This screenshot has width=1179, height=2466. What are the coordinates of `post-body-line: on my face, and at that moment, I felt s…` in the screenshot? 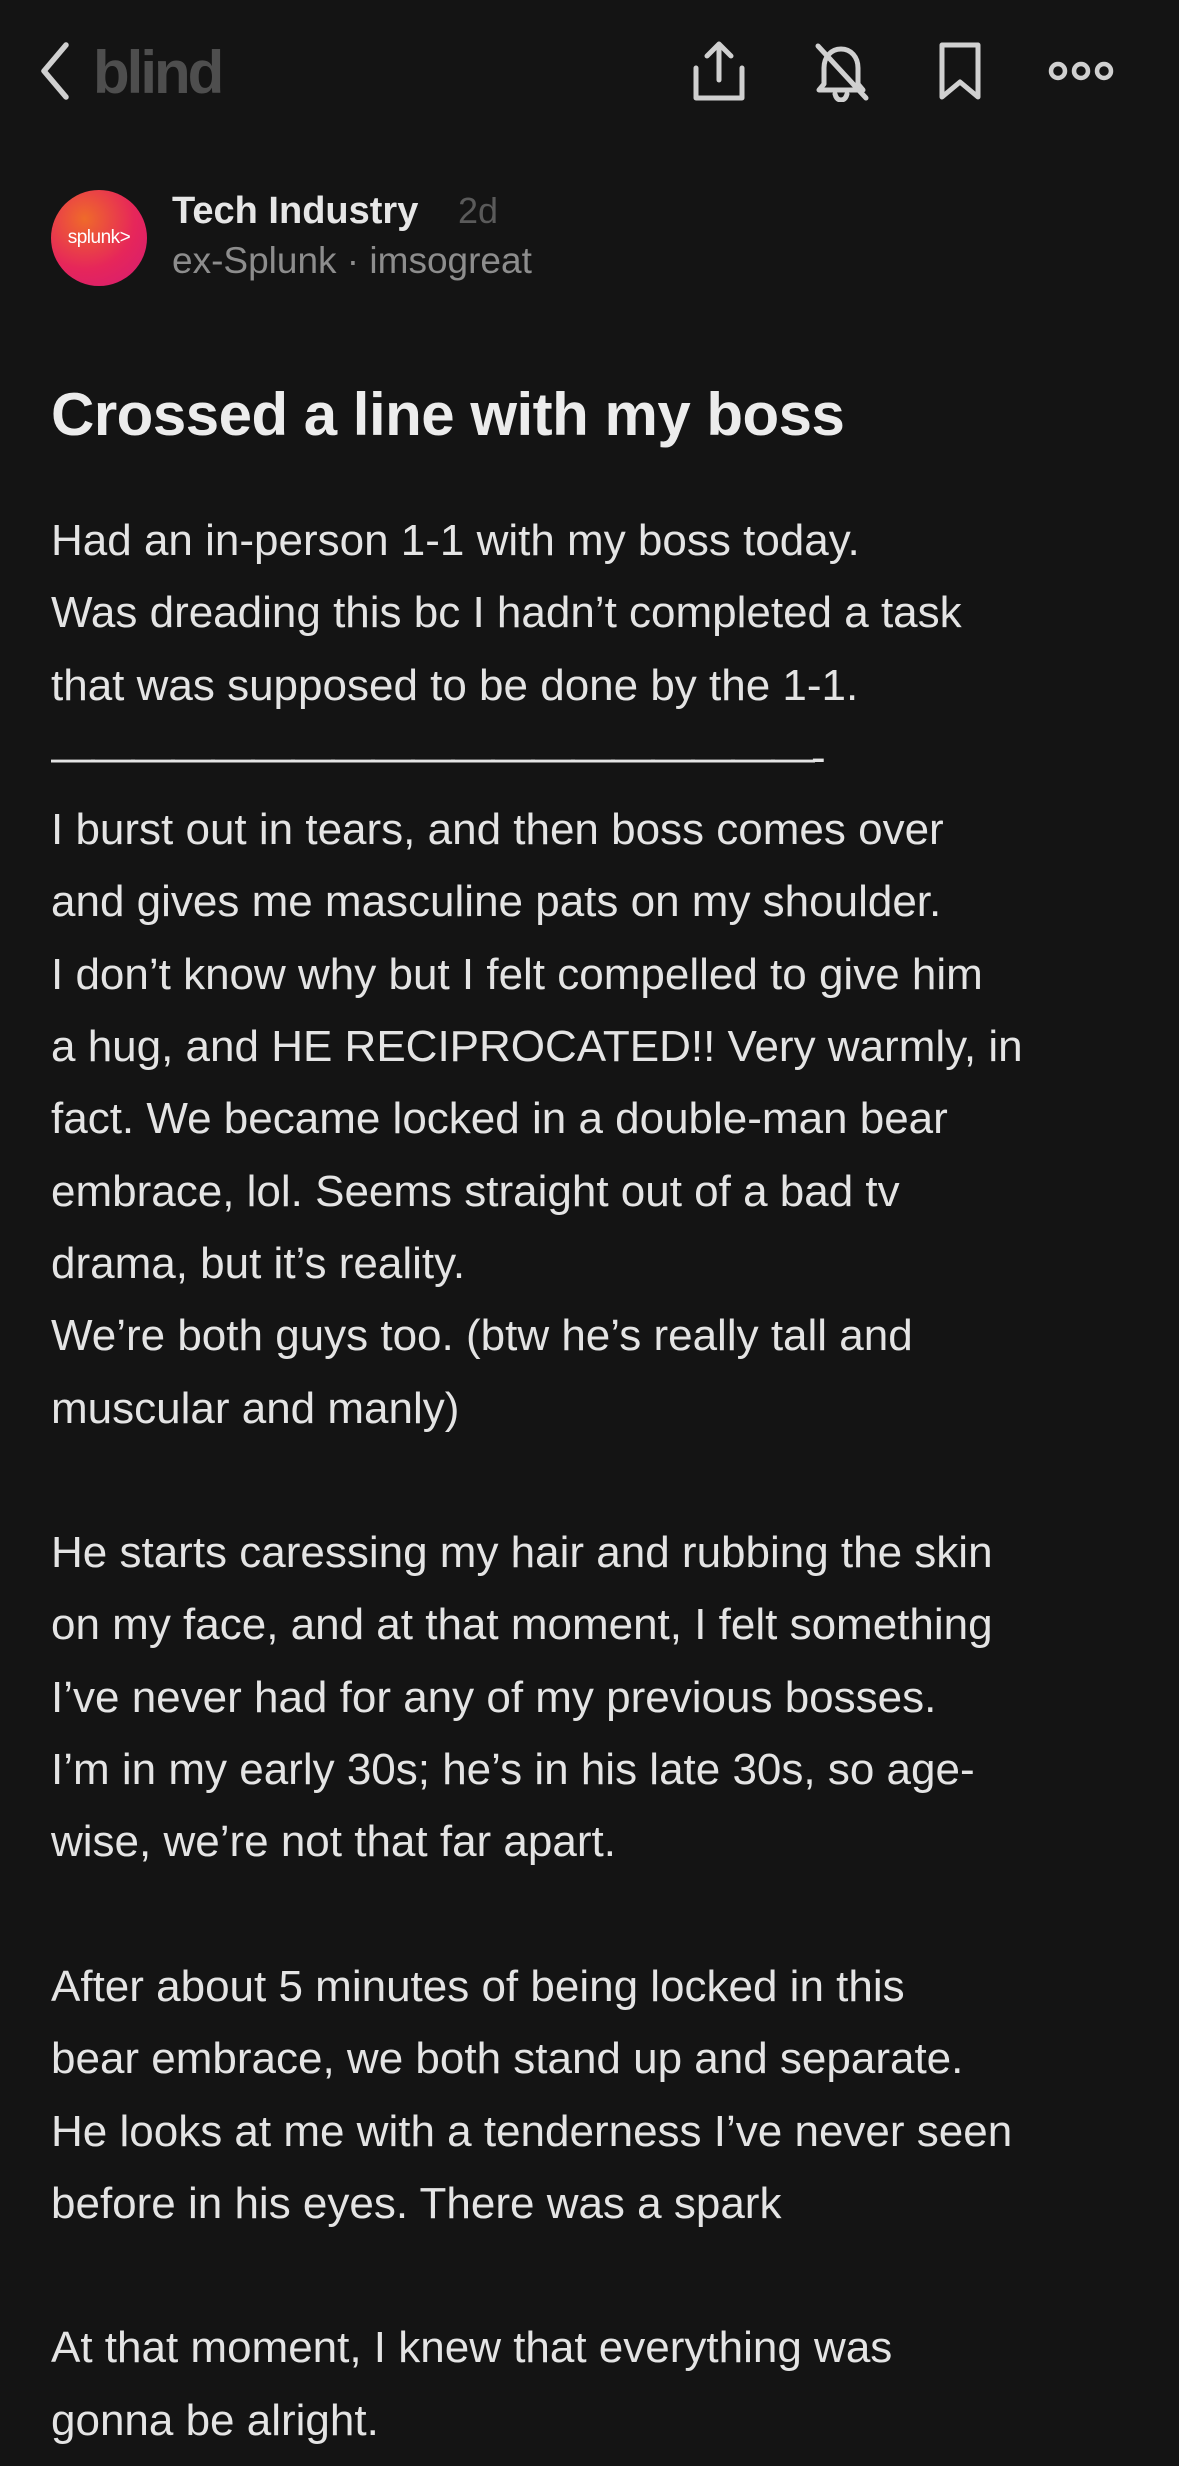 It's located at (522, 1625).